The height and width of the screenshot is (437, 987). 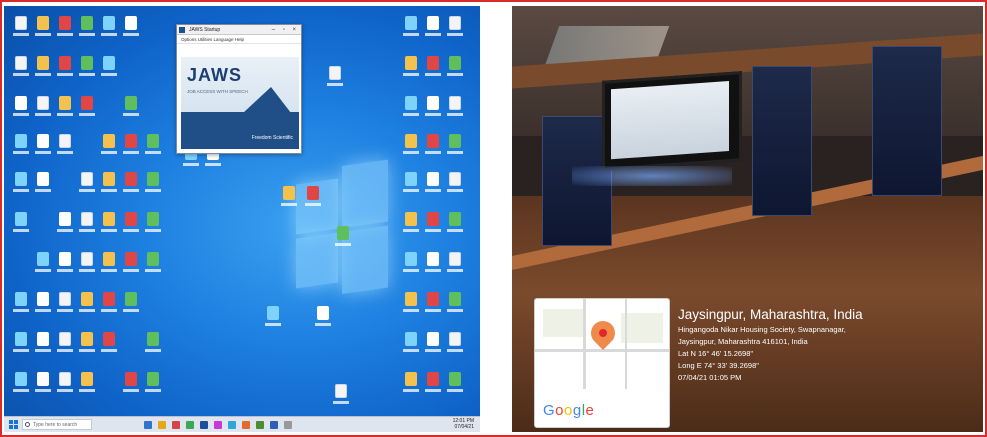 What do you see at coordinates (57, 424) in the screenshot?
I see `taskbar-search-input: Type here to search` at bounding box center [57, 424].